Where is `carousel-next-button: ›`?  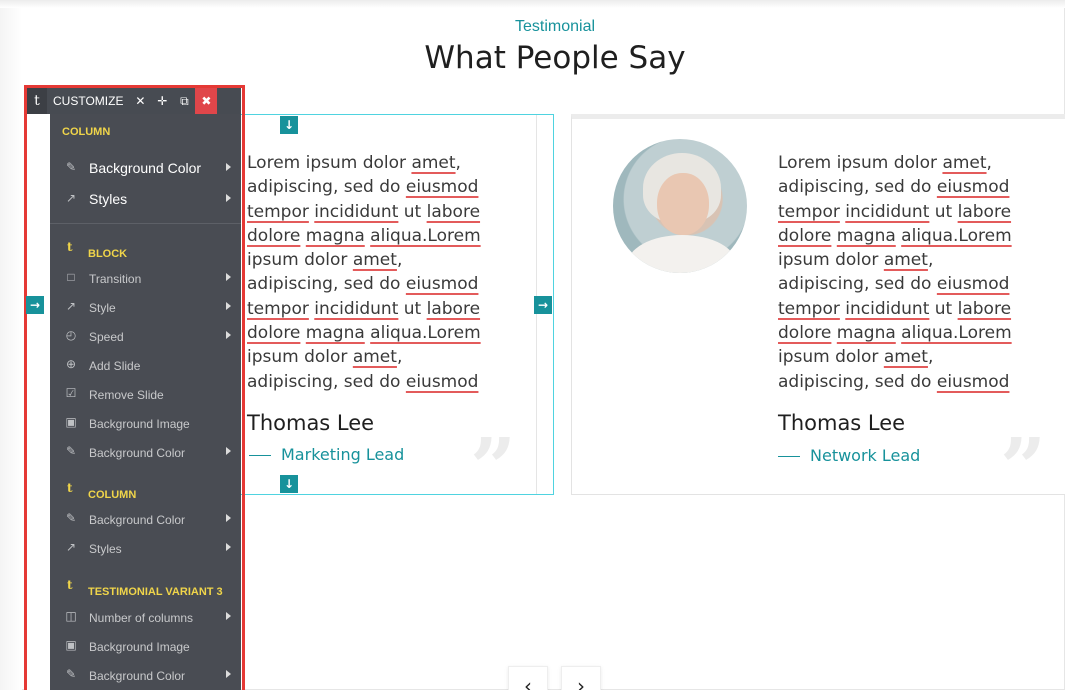
carousel-next-button: › is located at coordinates (581, 678).